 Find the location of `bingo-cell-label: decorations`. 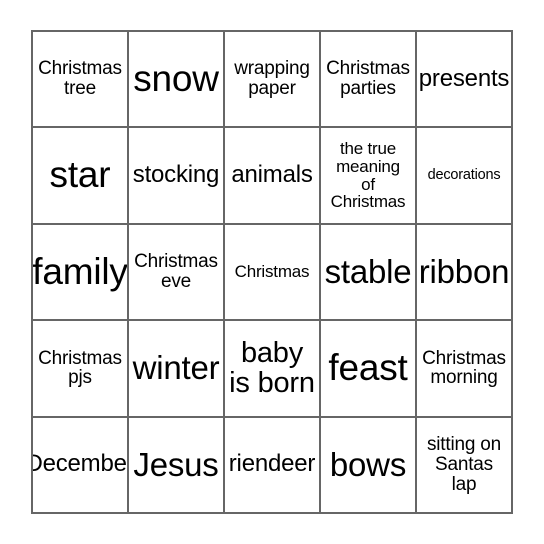

bingo-cell-label: decorations is located at coordinates (464, 175).